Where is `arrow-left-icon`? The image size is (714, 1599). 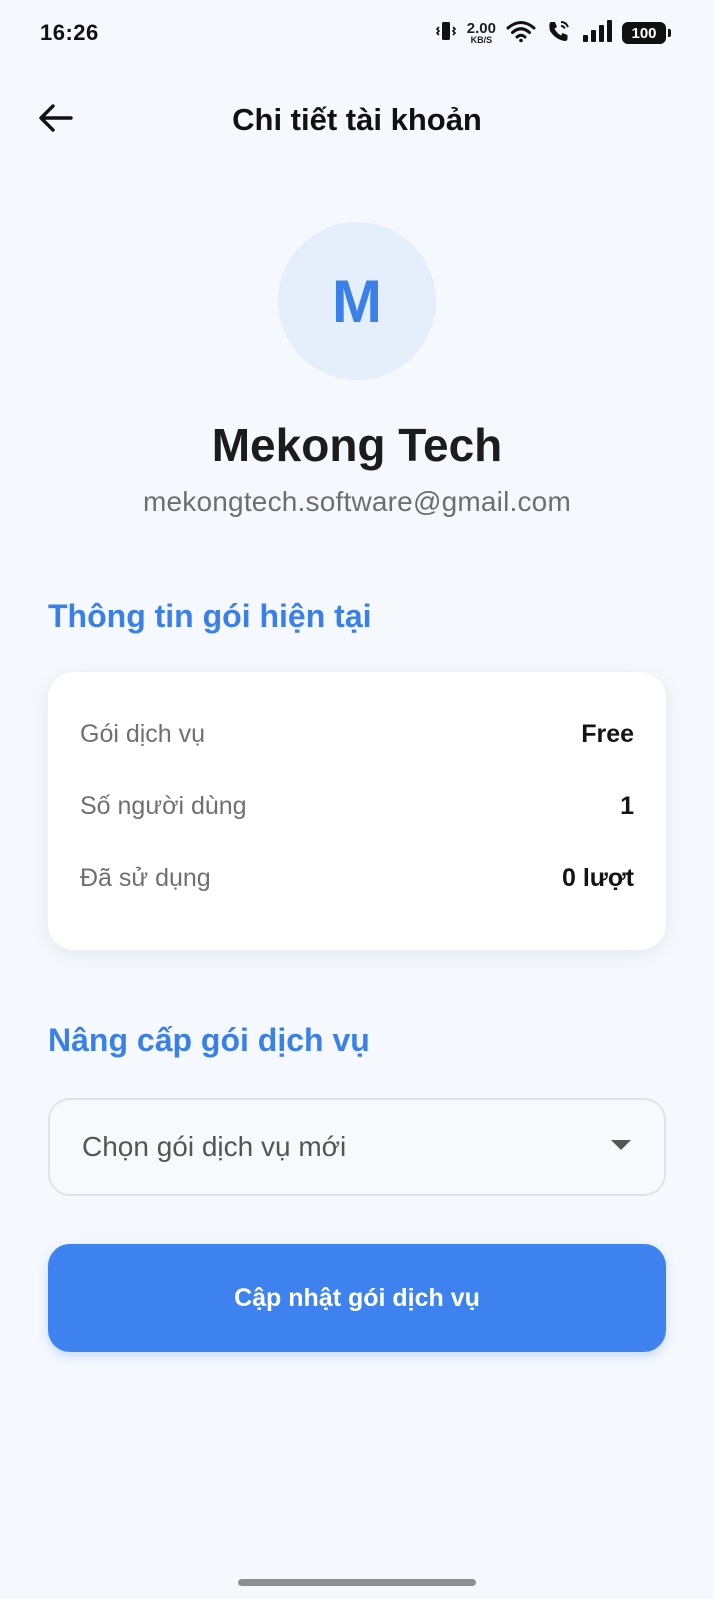 arrow-left-icon is located at coordinates (56, 120).